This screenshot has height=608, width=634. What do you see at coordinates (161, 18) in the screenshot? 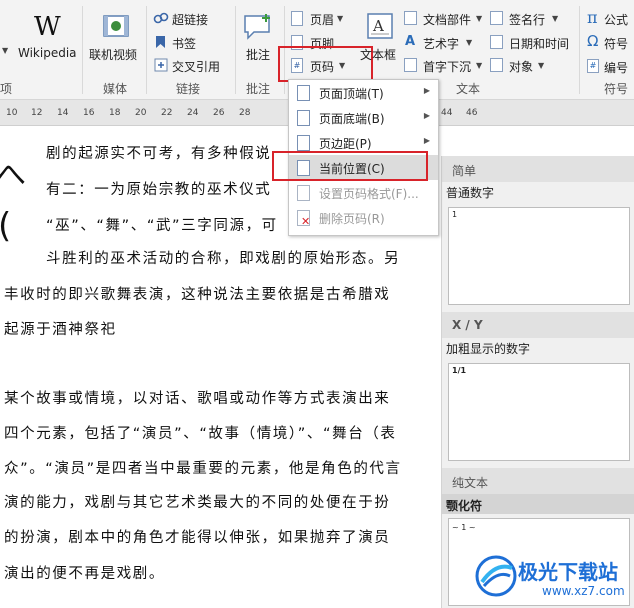
I see `hyperlink-icon` at bounding box center [161, 18].